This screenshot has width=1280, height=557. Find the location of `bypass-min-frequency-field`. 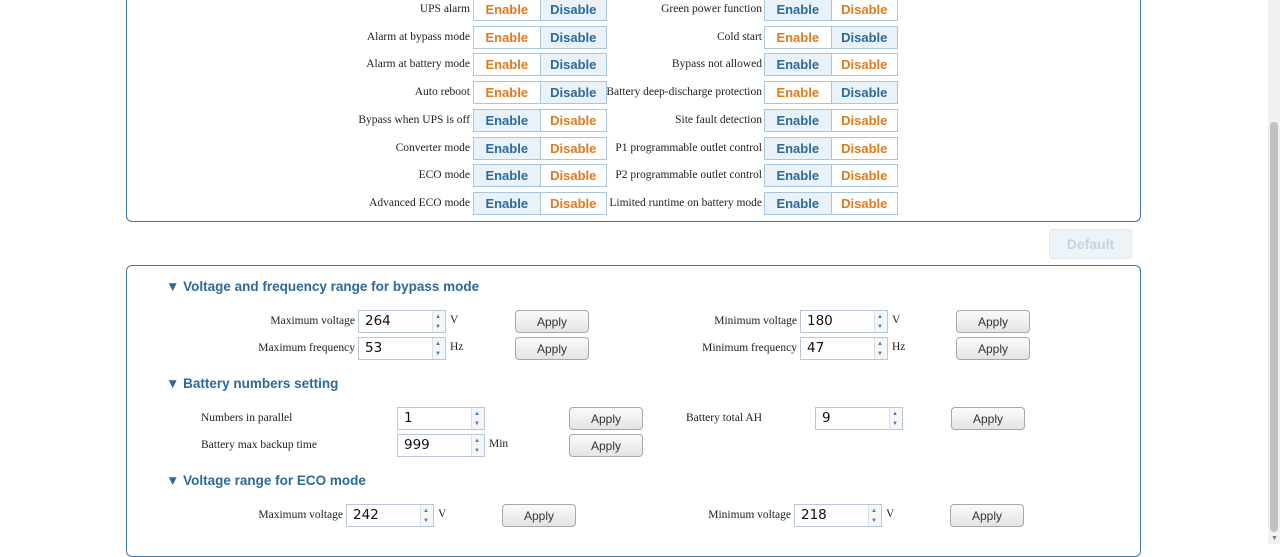

bypass-min-frequency-field is located at coordinates (837, 348).